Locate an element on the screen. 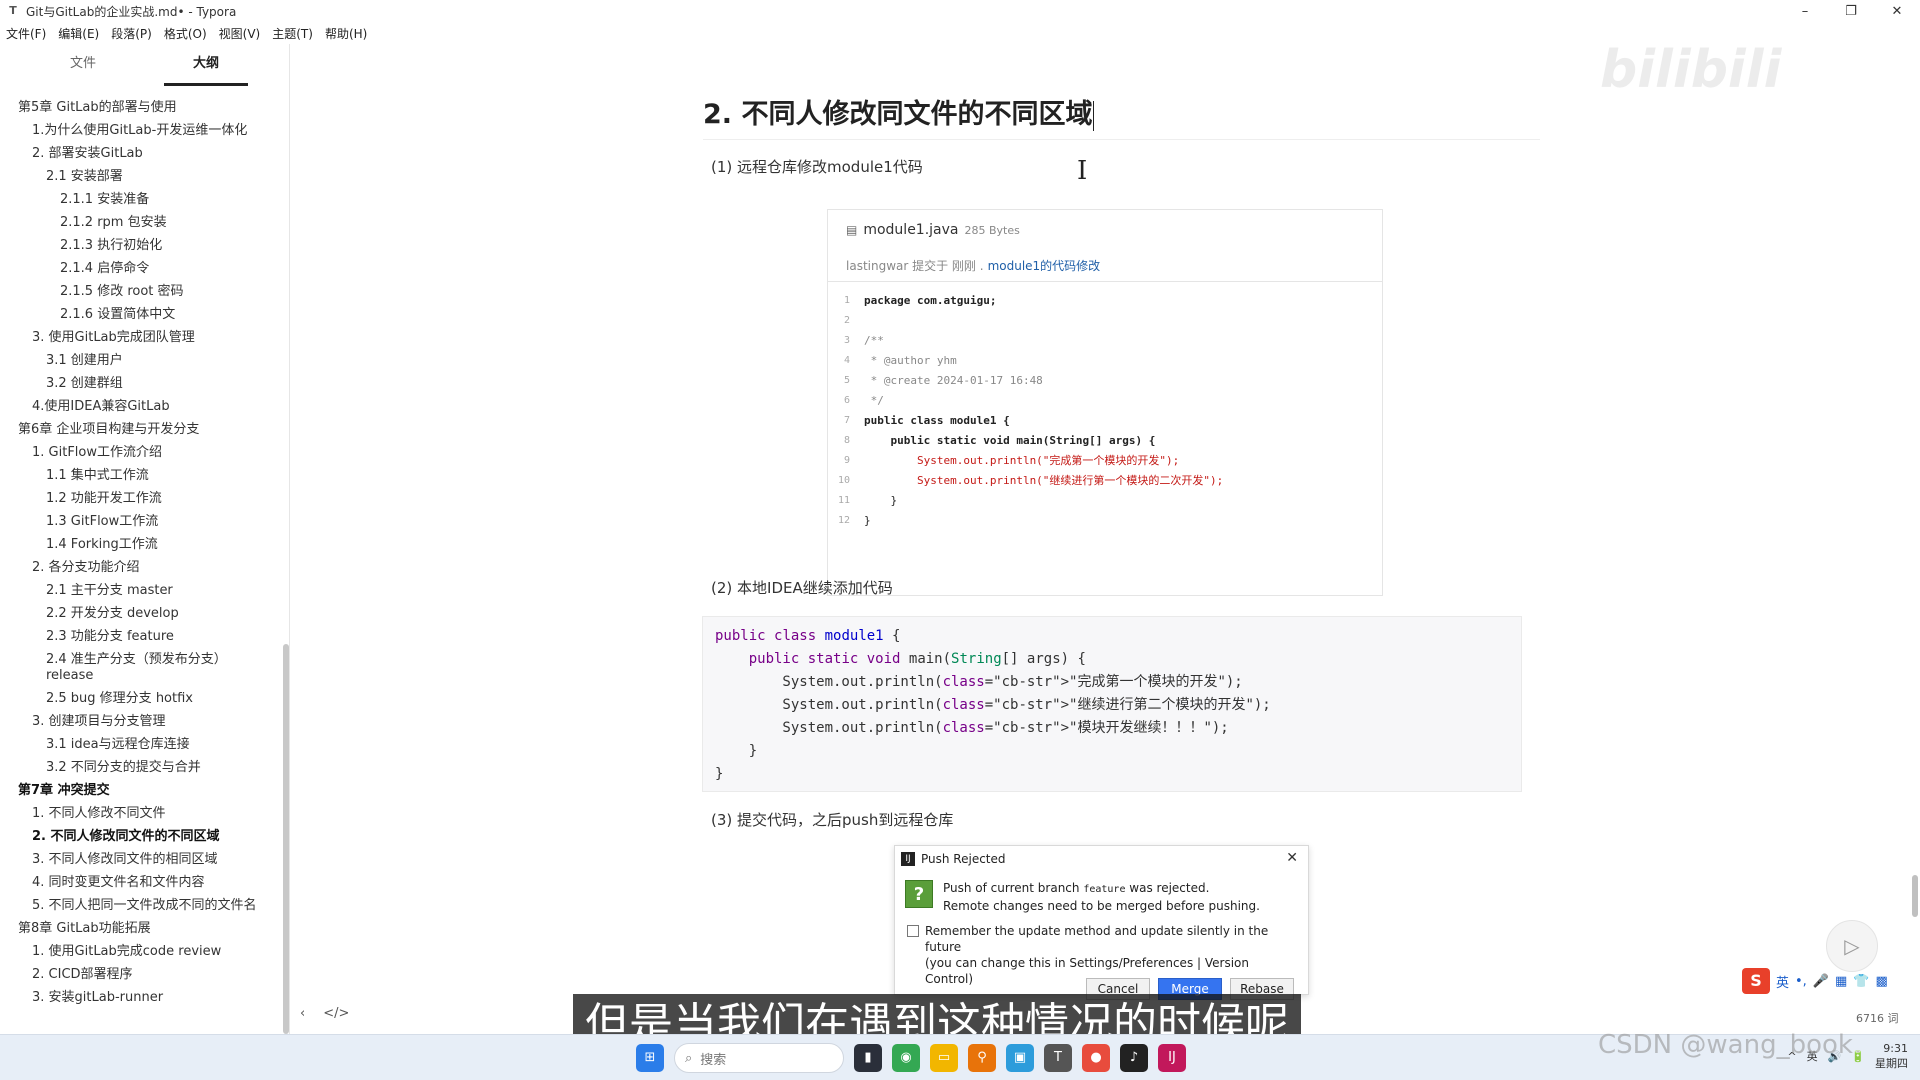 The width and height of the screenshot is (1920, 1080). outline-item: 2. 各分支功能介绍 is located at coordinates (140, 567).